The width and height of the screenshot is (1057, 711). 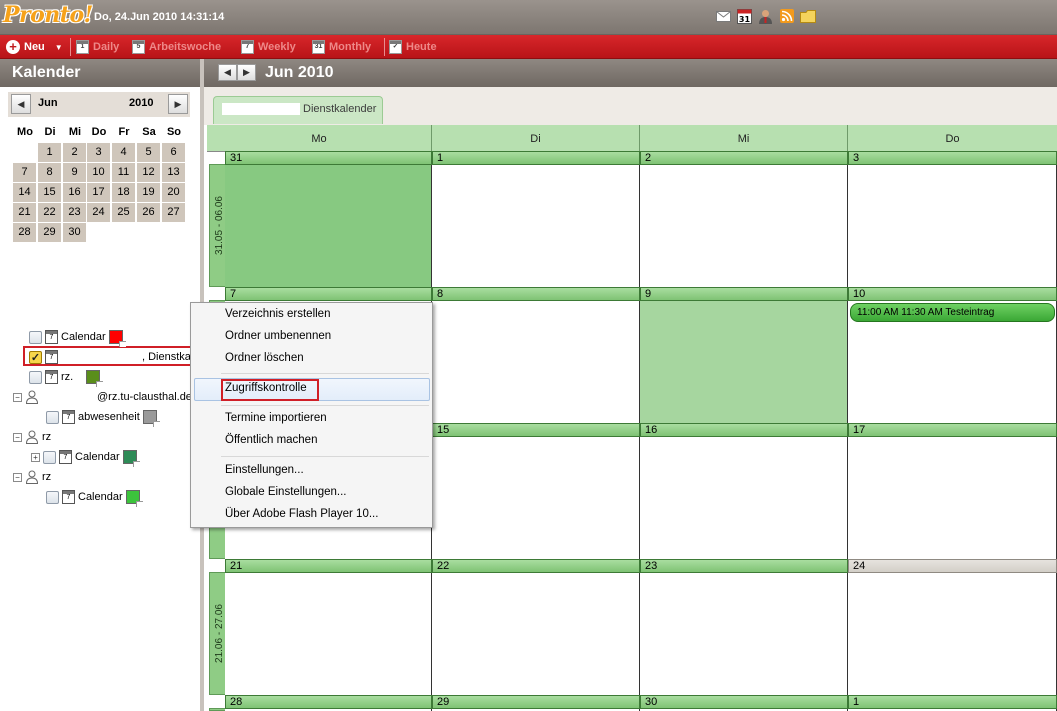 I want to click on mini-day: 9, so click(x=74, y=172).